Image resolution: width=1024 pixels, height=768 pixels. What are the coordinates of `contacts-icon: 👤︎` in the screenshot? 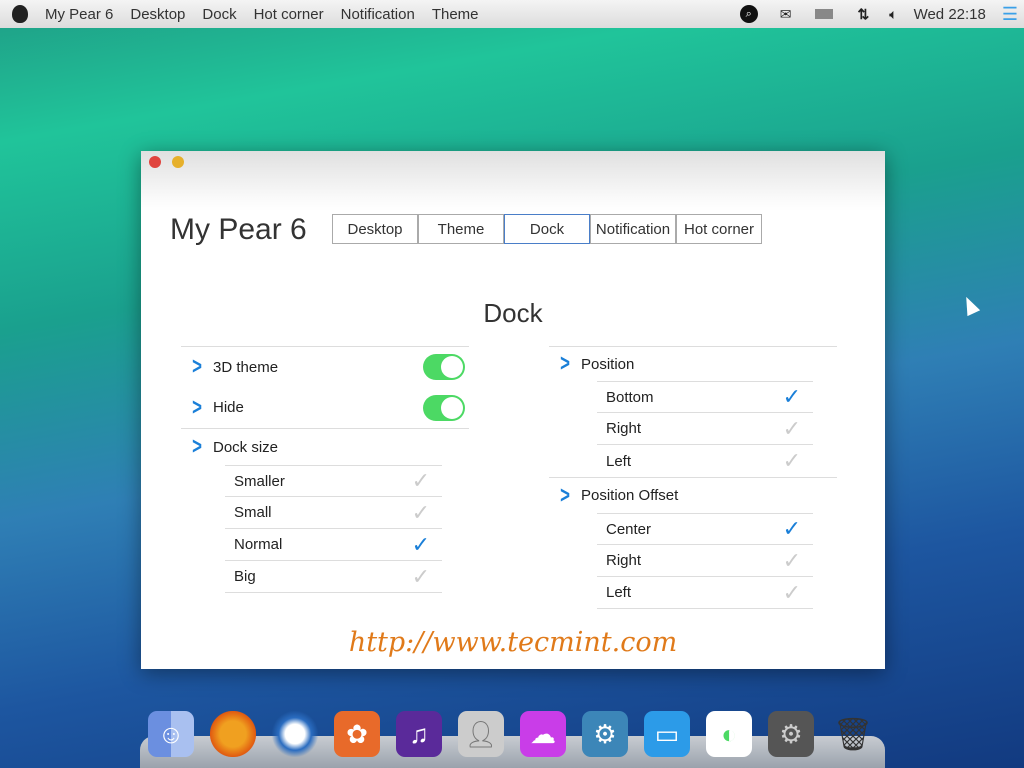 It's located at (481, 734).